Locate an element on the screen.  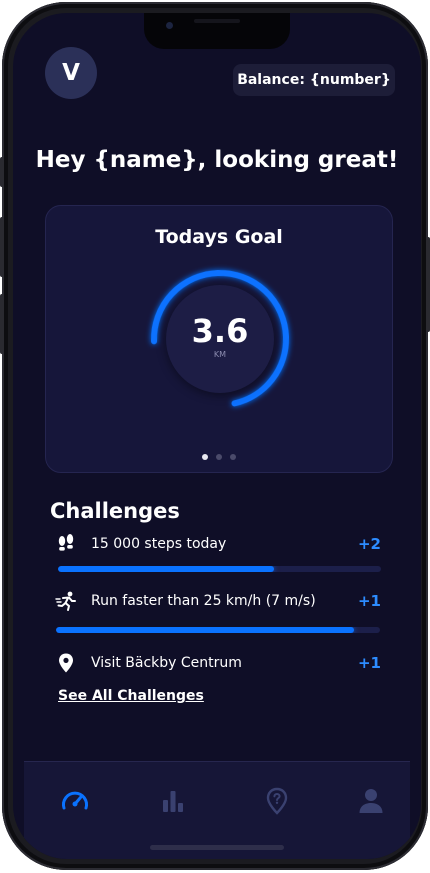
challenges-heading: Challenges is located at coordinates (115, 511).